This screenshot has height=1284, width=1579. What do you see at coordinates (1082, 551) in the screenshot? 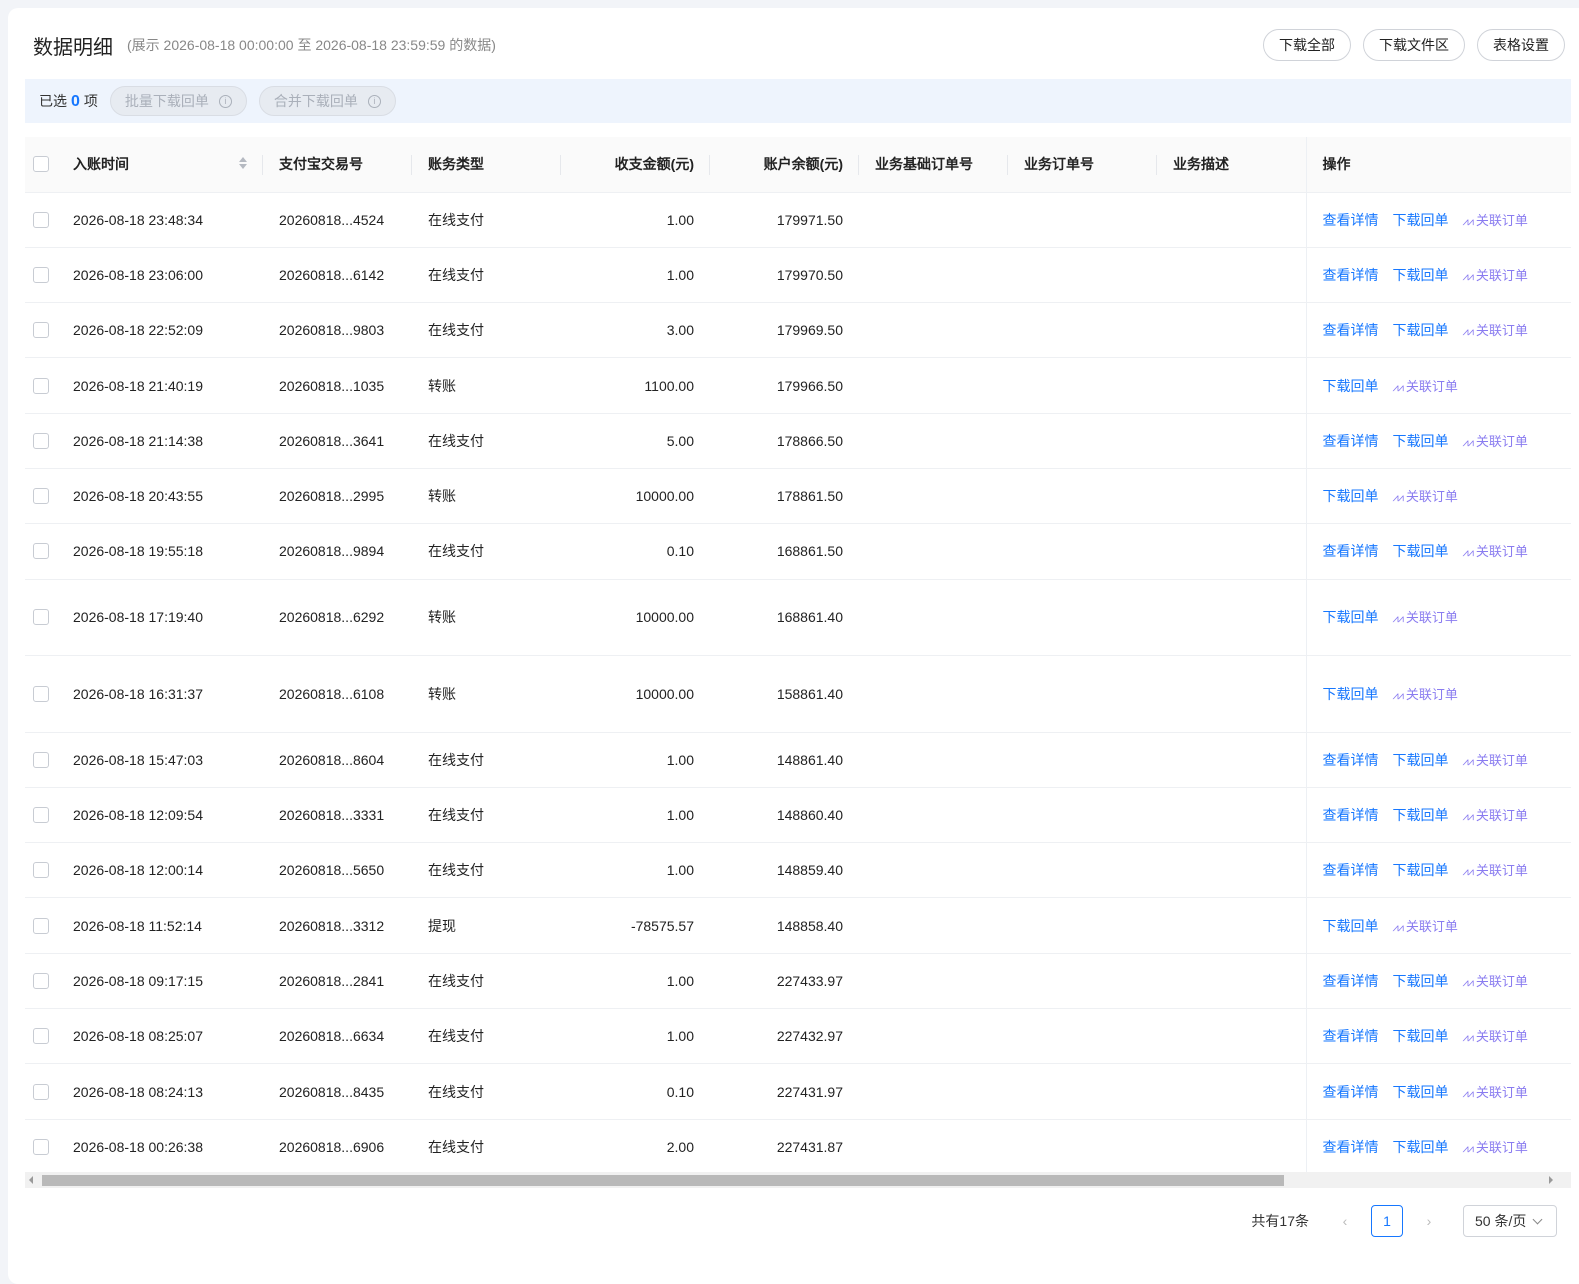
I see `cell-order` at bounding box center [1082, 551].